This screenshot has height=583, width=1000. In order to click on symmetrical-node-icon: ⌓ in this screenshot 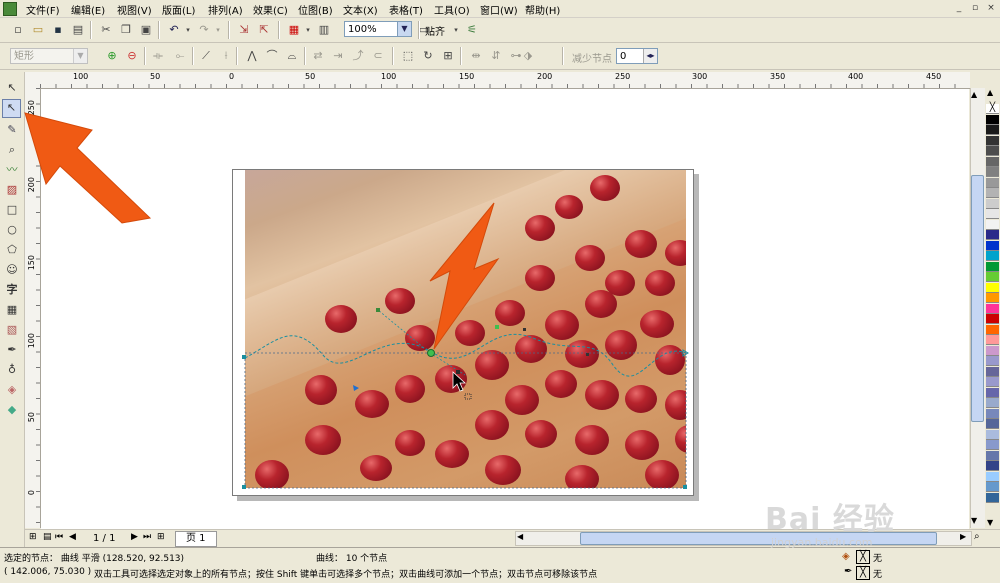, I will do `click(292, 56)`.